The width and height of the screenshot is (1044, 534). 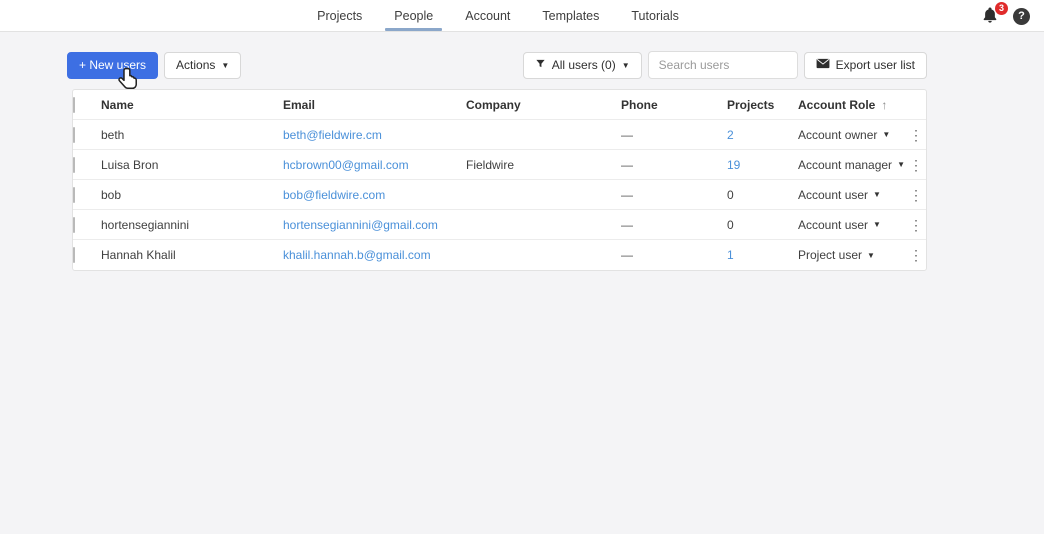 I want to click on search-input, so click(x=722, y=65).